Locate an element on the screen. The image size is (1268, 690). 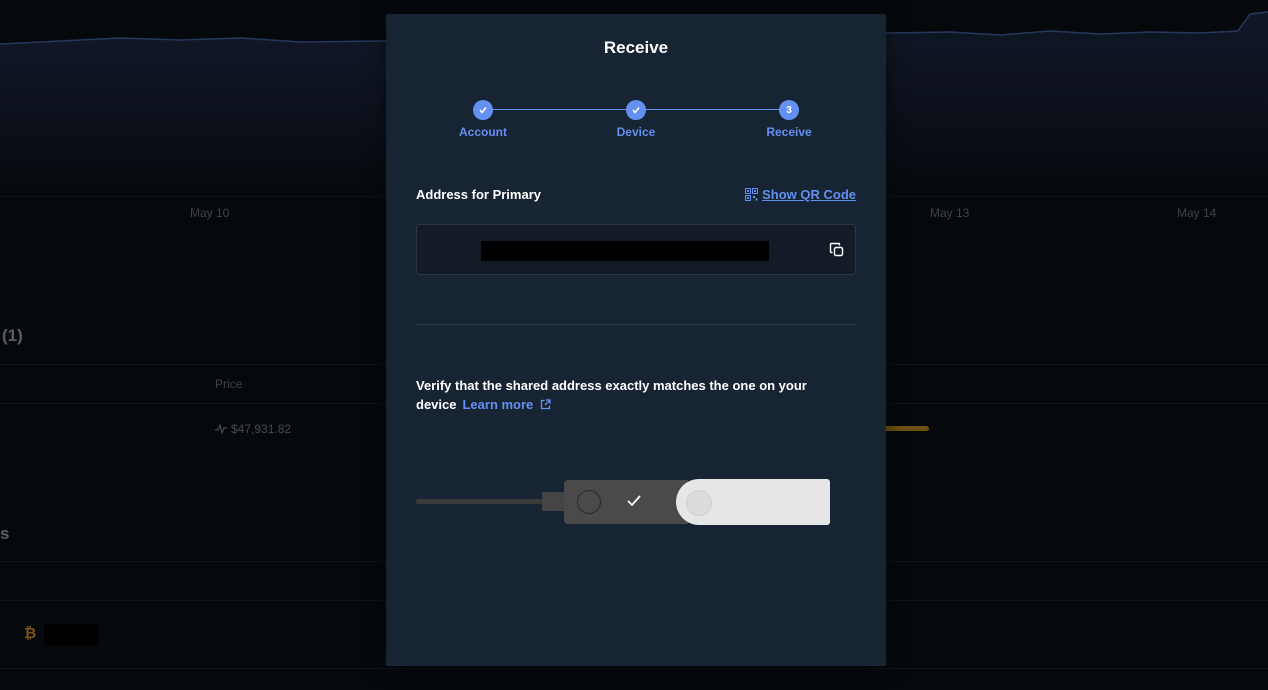
external-link-icon is located at coordinates (545, 404).